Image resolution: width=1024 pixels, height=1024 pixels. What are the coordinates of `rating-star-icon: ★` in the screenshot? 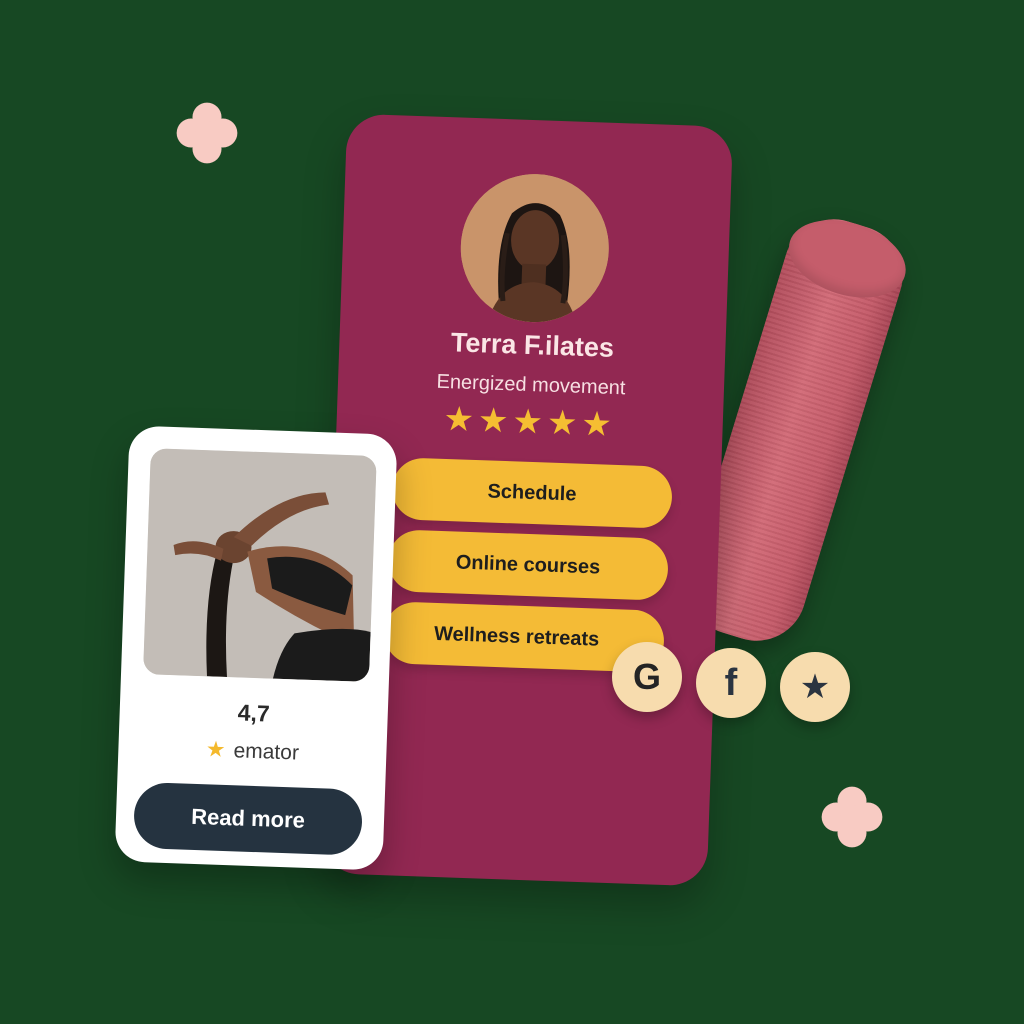 It's located at (216, 749).